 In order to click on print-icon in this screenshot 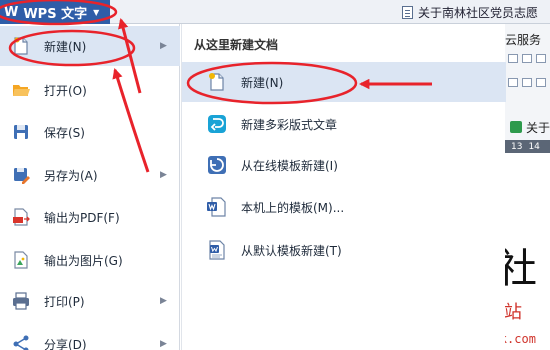, I will do `click(21, 301)`.